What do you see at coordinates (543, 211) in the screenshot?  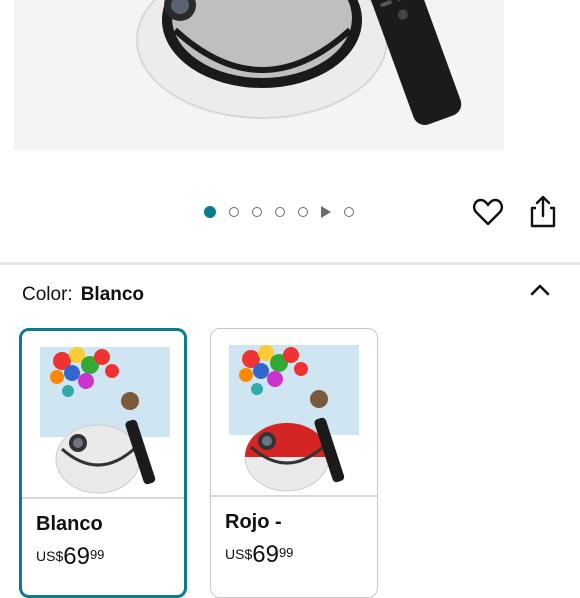 I see `share-icon` at bounding box center [543, 211].